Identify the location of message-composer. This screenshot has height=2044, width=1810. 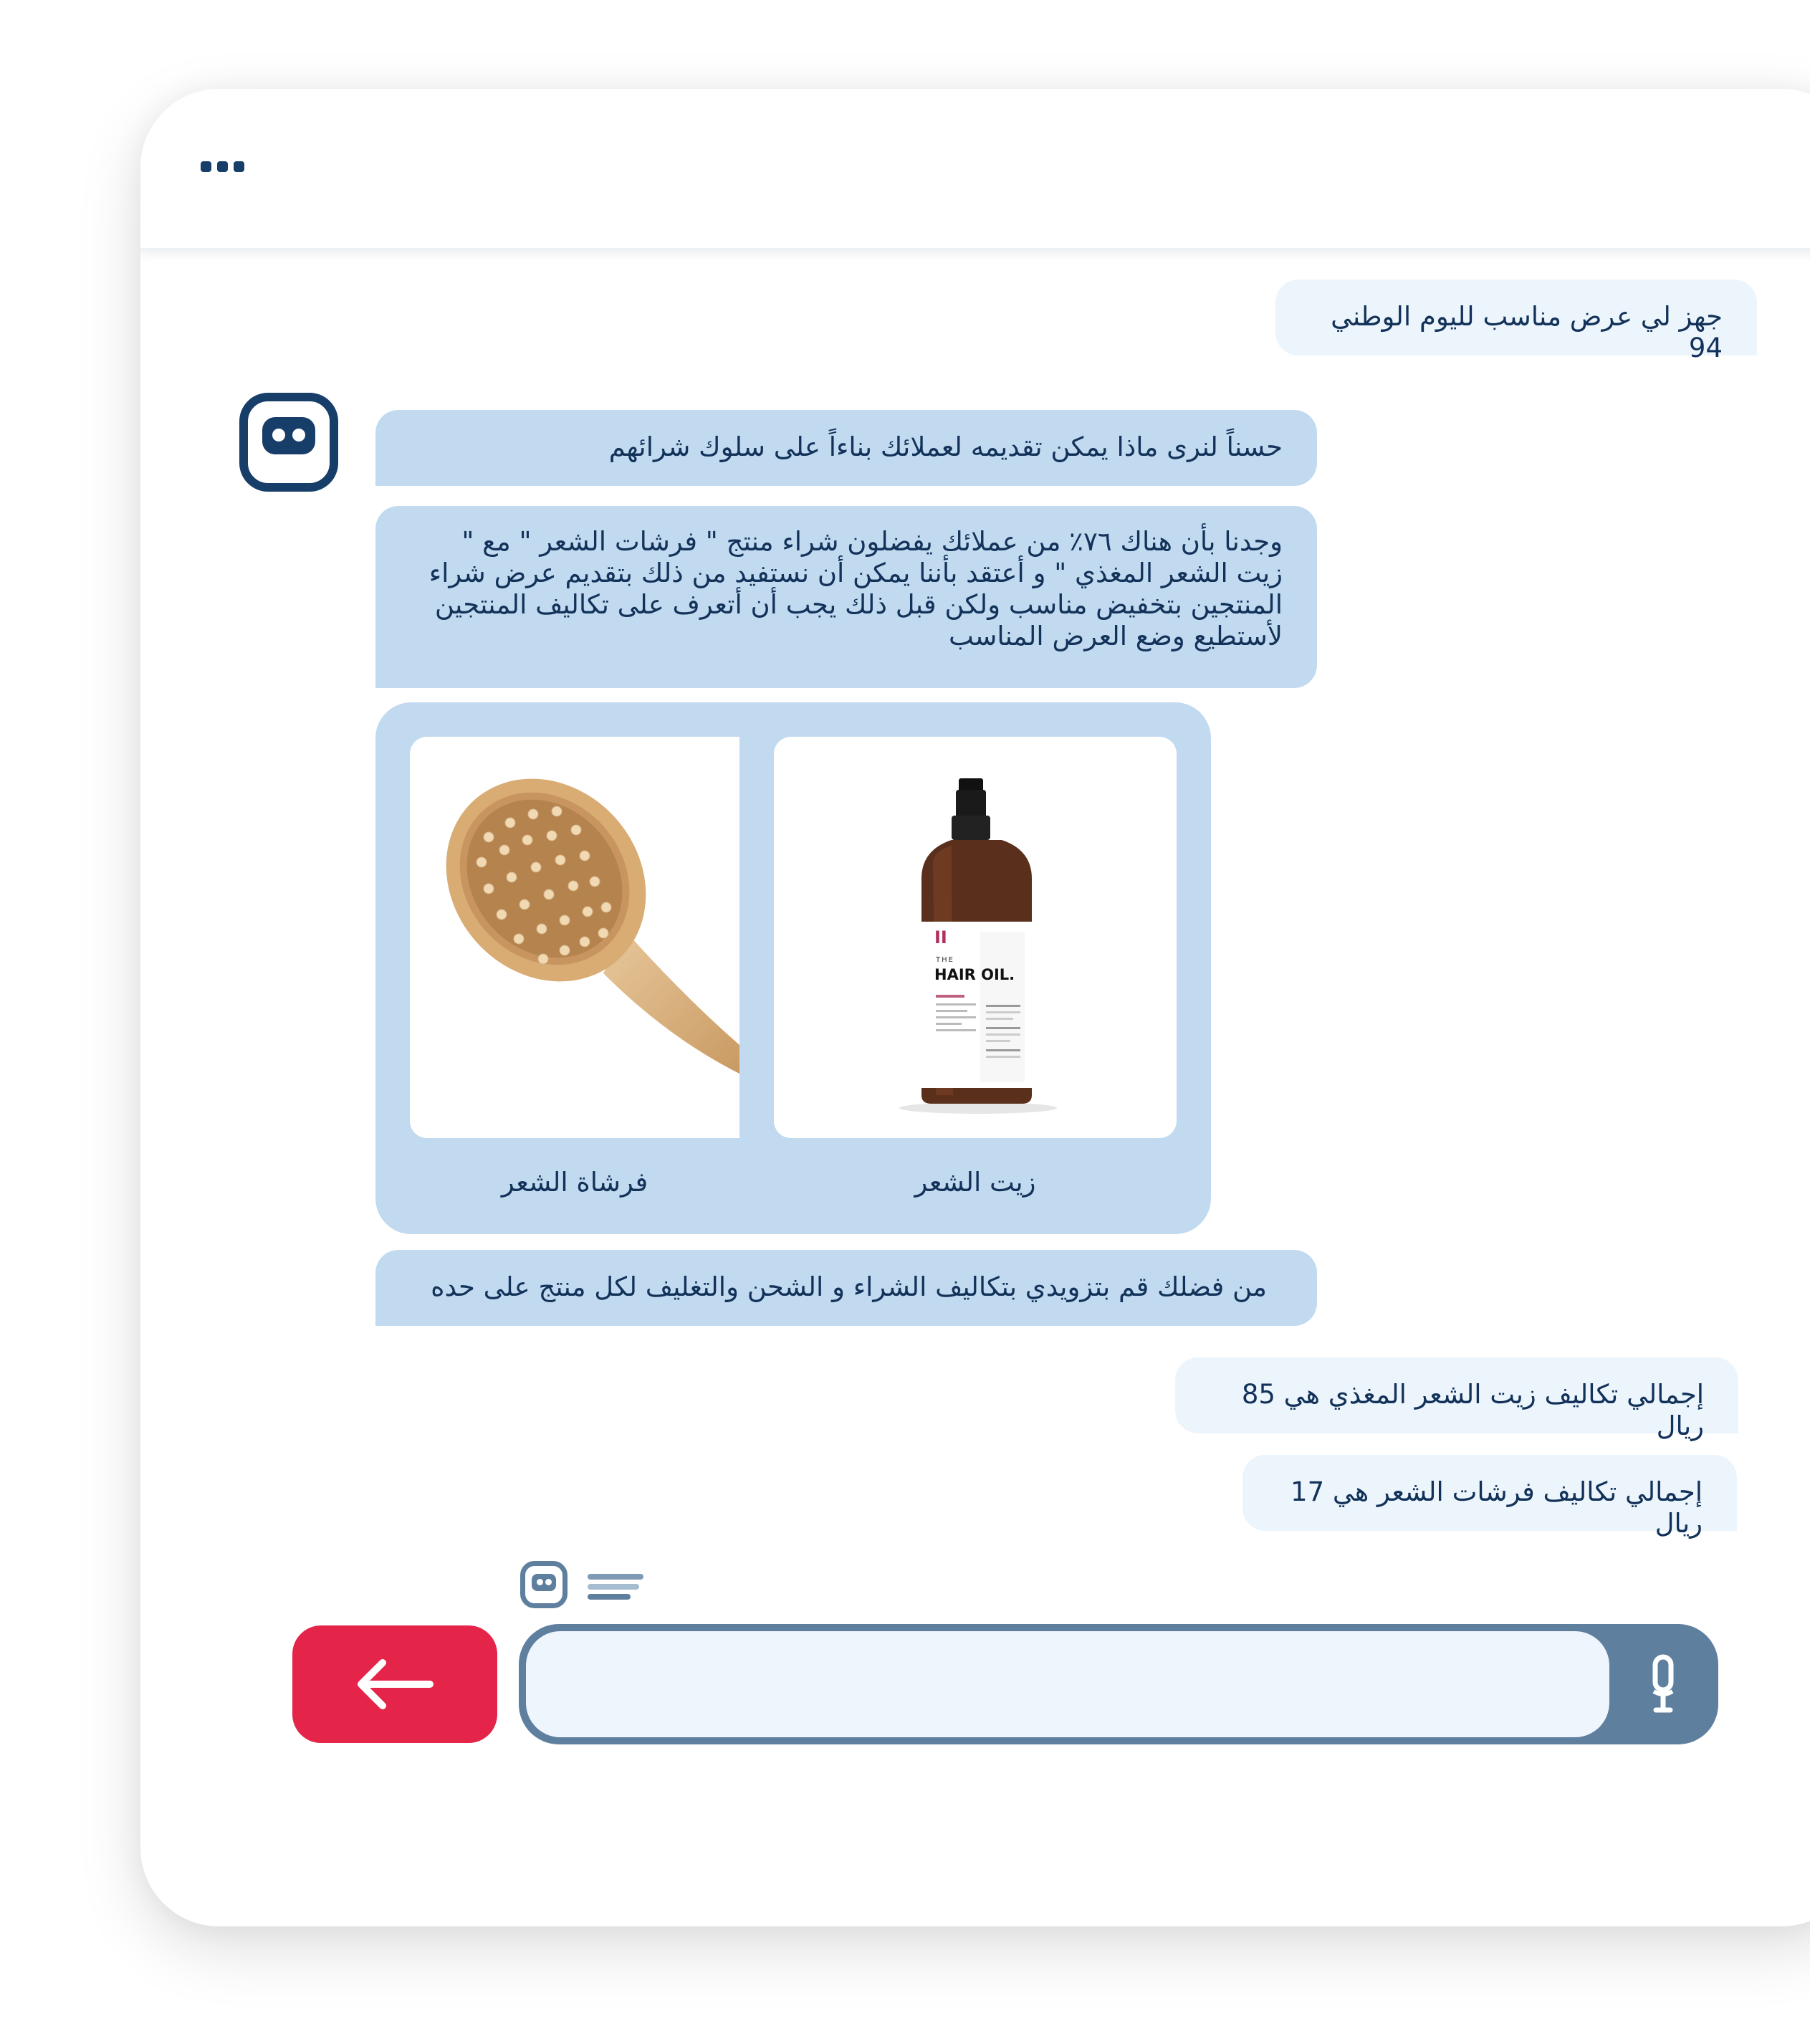
(1118, 1684).